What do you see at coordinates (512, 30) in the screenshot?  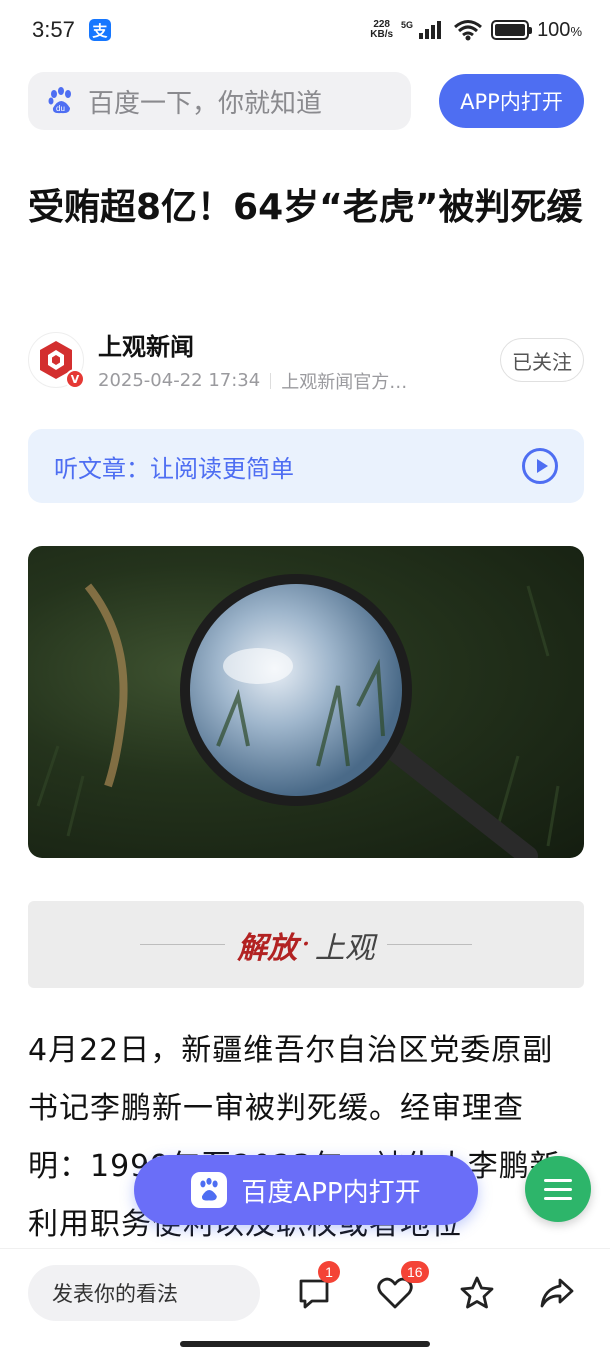 I see `battery-icon` at bounding box center [512, 30].